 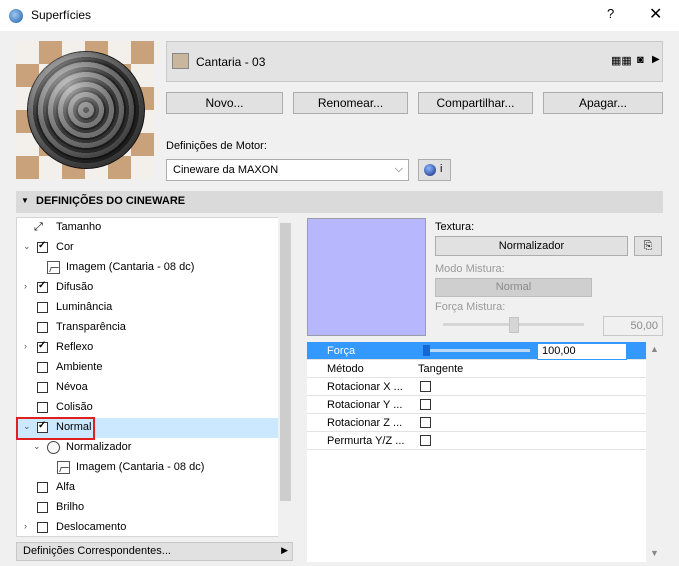 What do you see at coordinates (426, 350) in the screenshot?
I see `strength-thumb` at bounding box center [426, 350].